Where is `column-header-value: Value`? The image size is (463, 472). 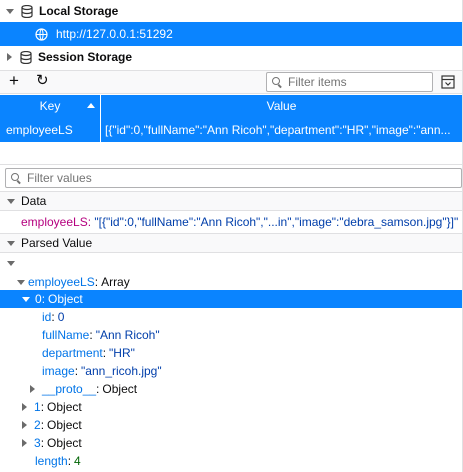
column-header-value: Value is located at coordinates (281, 106).